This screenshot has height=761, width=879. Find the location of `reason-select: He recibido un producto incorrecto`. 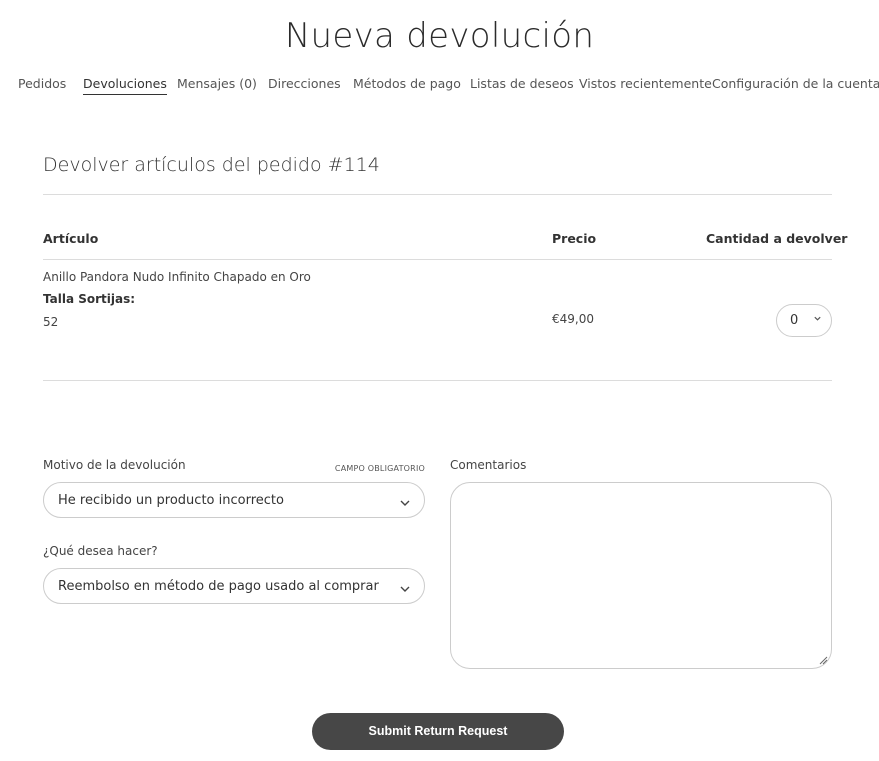

reason-select: He recibido un producto incorrecto is located at coordinates (234, 500).